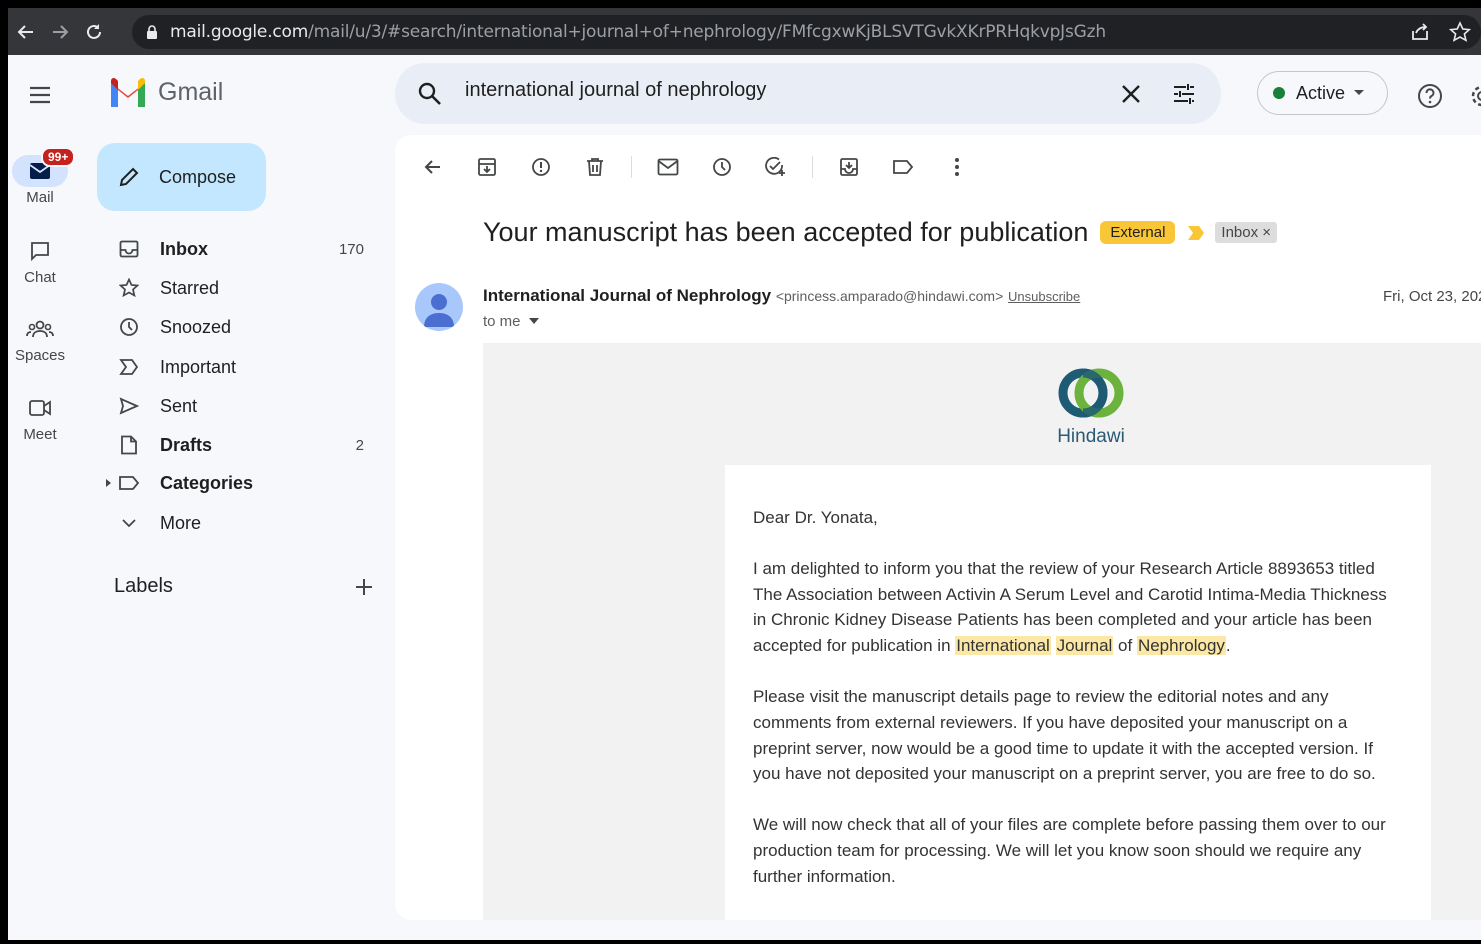 The height and width of the screenshot is (944, 1481). I want to click on inbox-label-chip: Inbox ×, so click(1246, 232).